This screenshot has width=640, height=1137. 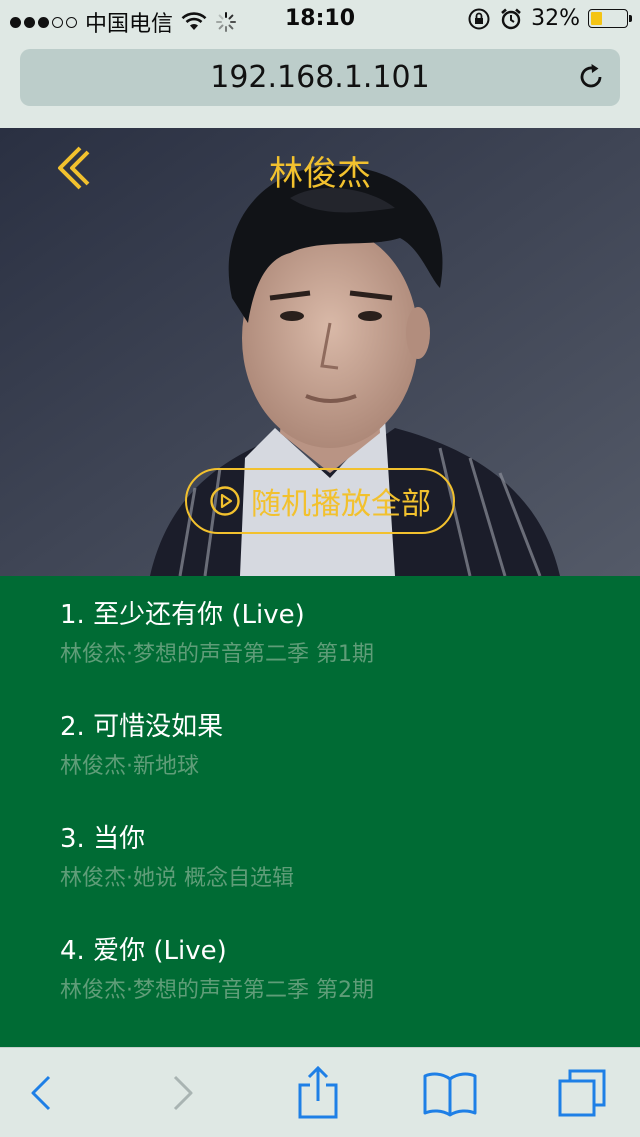 I want to click on alarm-icon, so click(x=511, y=18).